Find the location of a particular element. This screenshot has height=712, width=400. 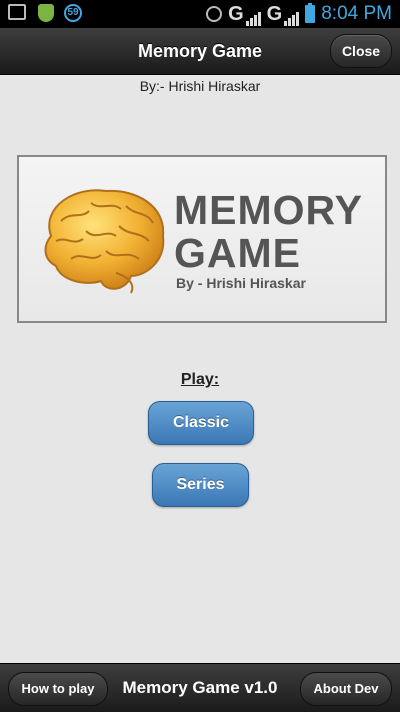

brain-icon is located at coordinates (104, 241).